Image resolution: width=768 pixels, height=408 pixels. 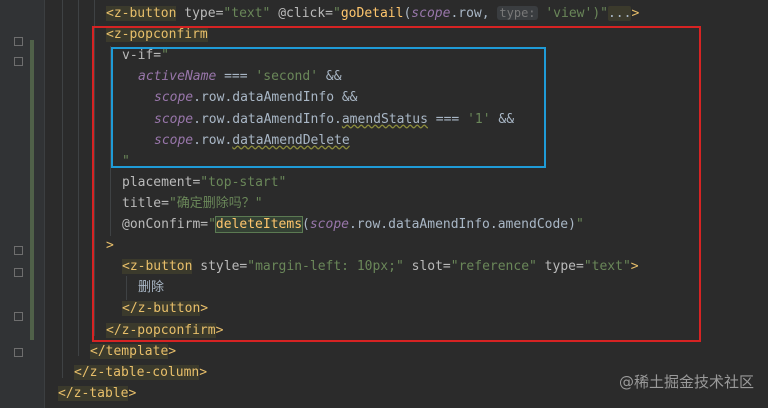 What do you see at coordinates (93, 393) in the screenshot?
I see `code-token: </z-table` at bounding box center [93, 393].